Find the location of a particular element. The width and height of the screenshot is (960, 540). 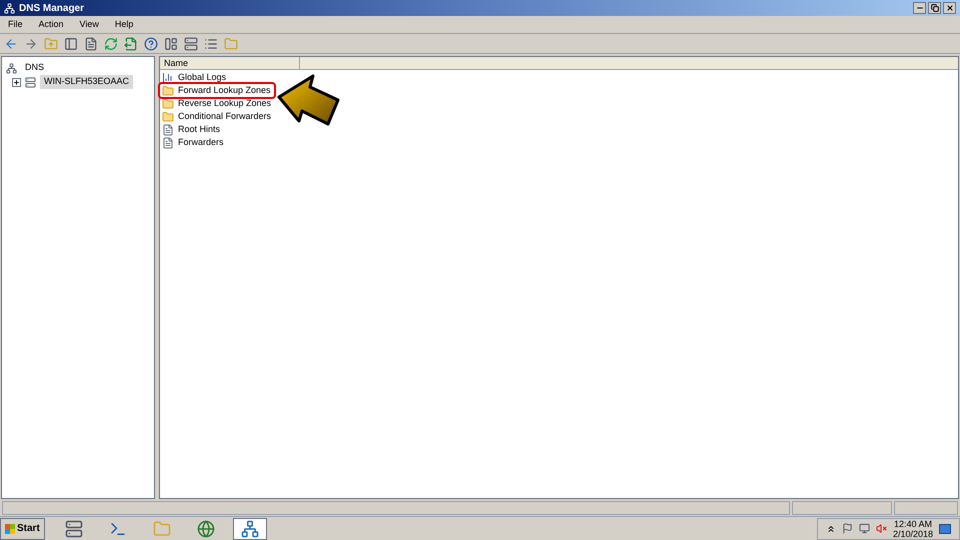

tree-item: WIN-SLFH53EOAAC is located at coordinates (87, 82).